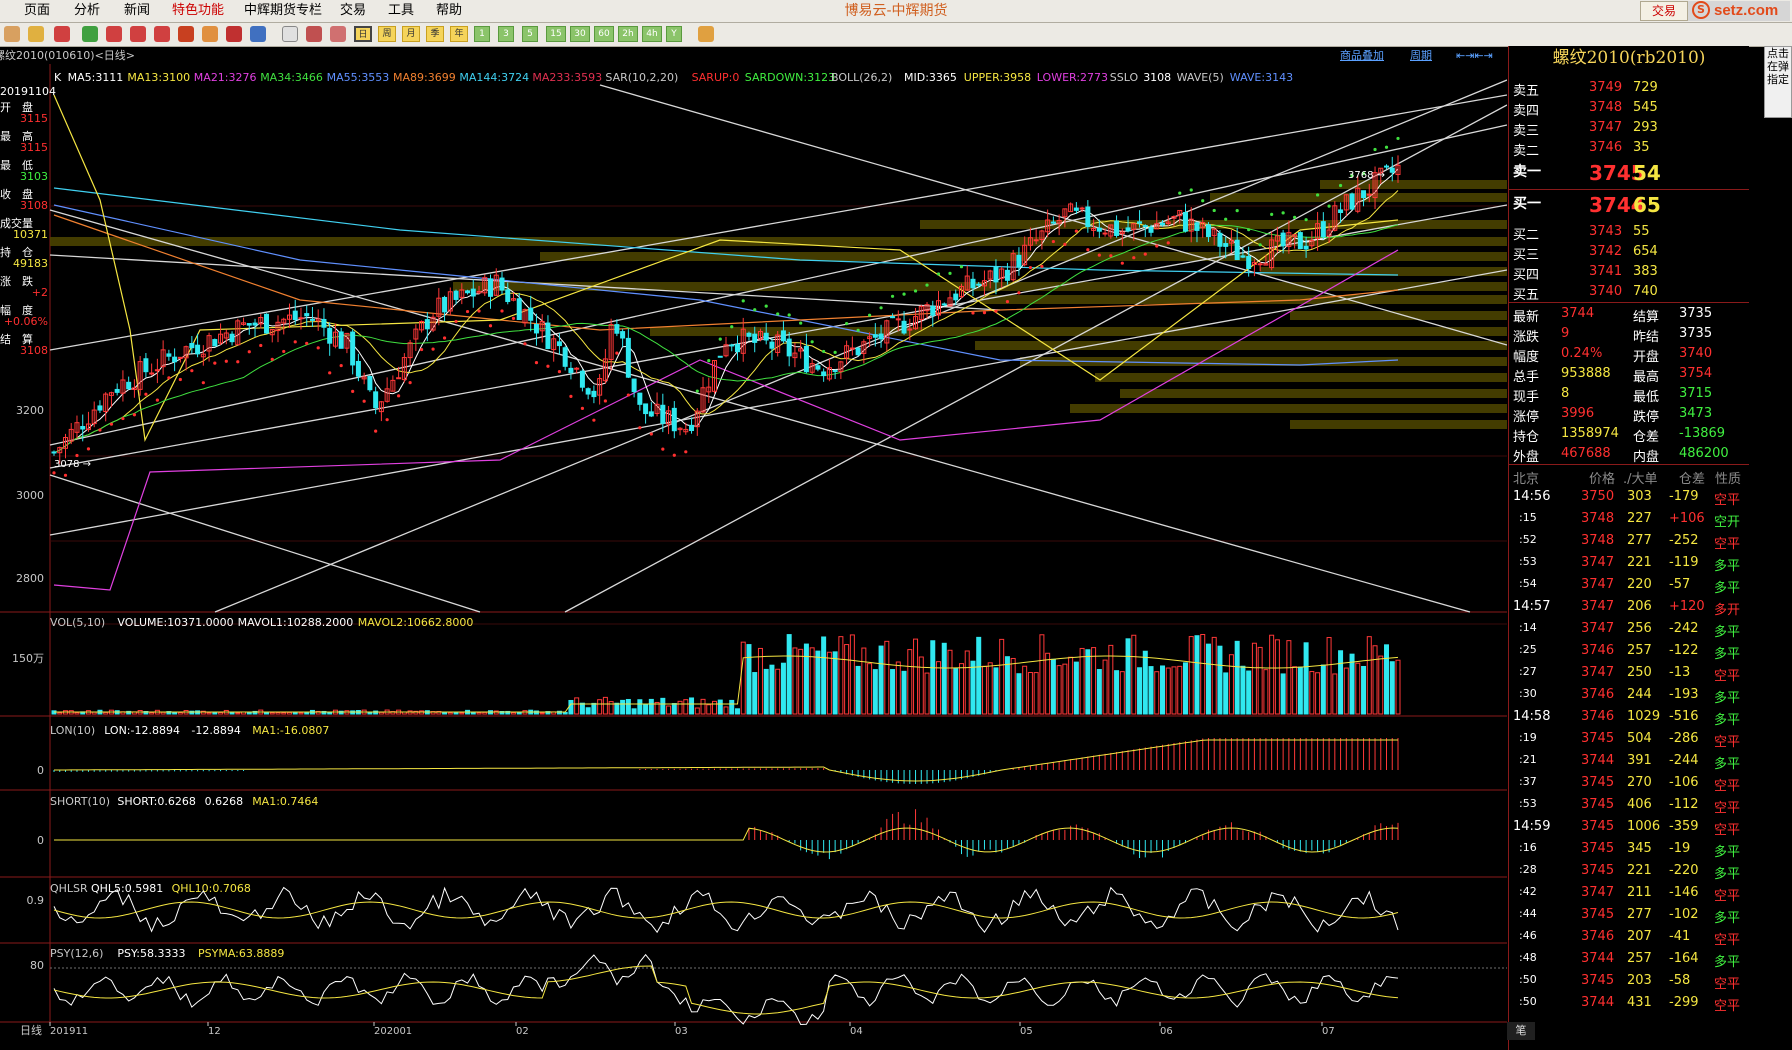  What do you see at coordinates (1664, 11) in the screenshot?
I see `trade-button: 交易` at bounding box center [1664, 11].